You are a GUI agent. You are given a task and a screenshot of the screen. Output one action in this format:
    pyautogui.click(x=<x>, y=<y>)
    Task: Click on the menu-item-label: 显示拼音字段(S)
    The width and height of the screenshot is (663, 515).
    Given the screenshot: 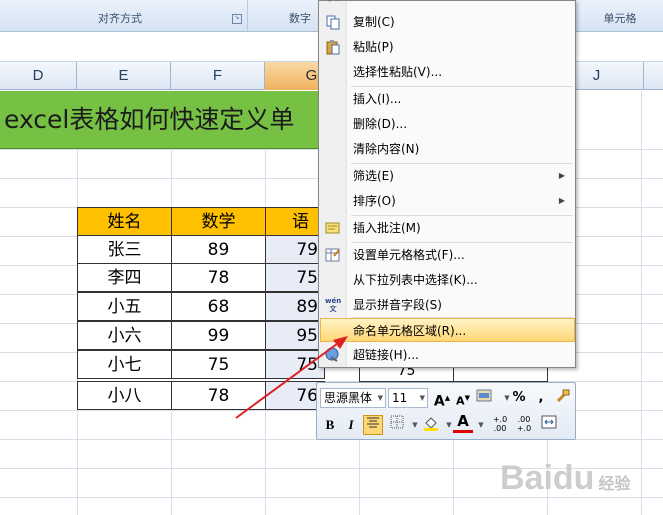 What is the action you would take?
    pyautogui.click(x=397, y=305)
    